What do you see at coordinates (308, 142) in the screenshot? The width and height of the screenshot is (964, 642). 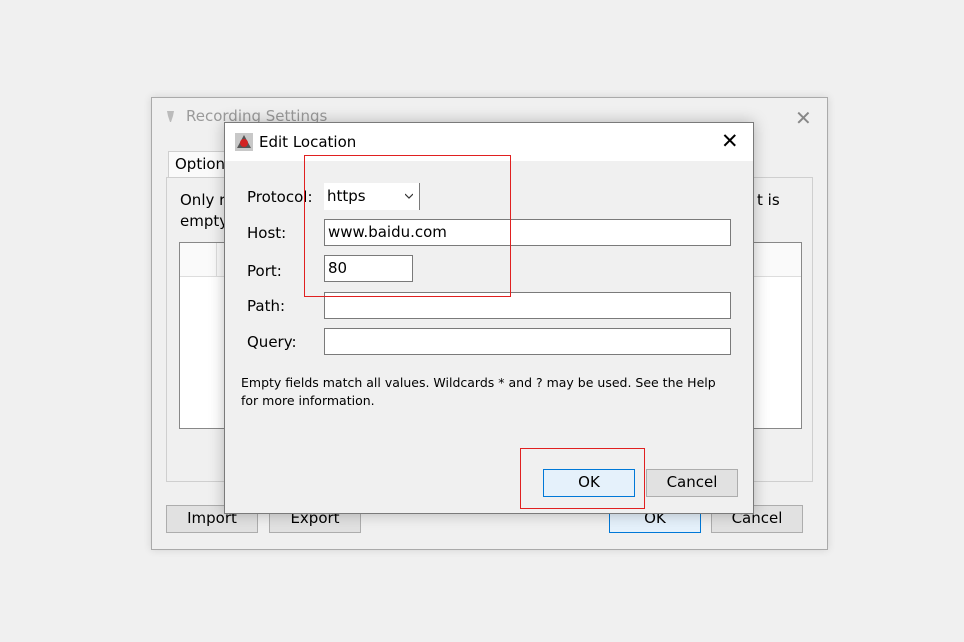 I see `dialog-title: Edit Location` at bounding box center [308, 142].